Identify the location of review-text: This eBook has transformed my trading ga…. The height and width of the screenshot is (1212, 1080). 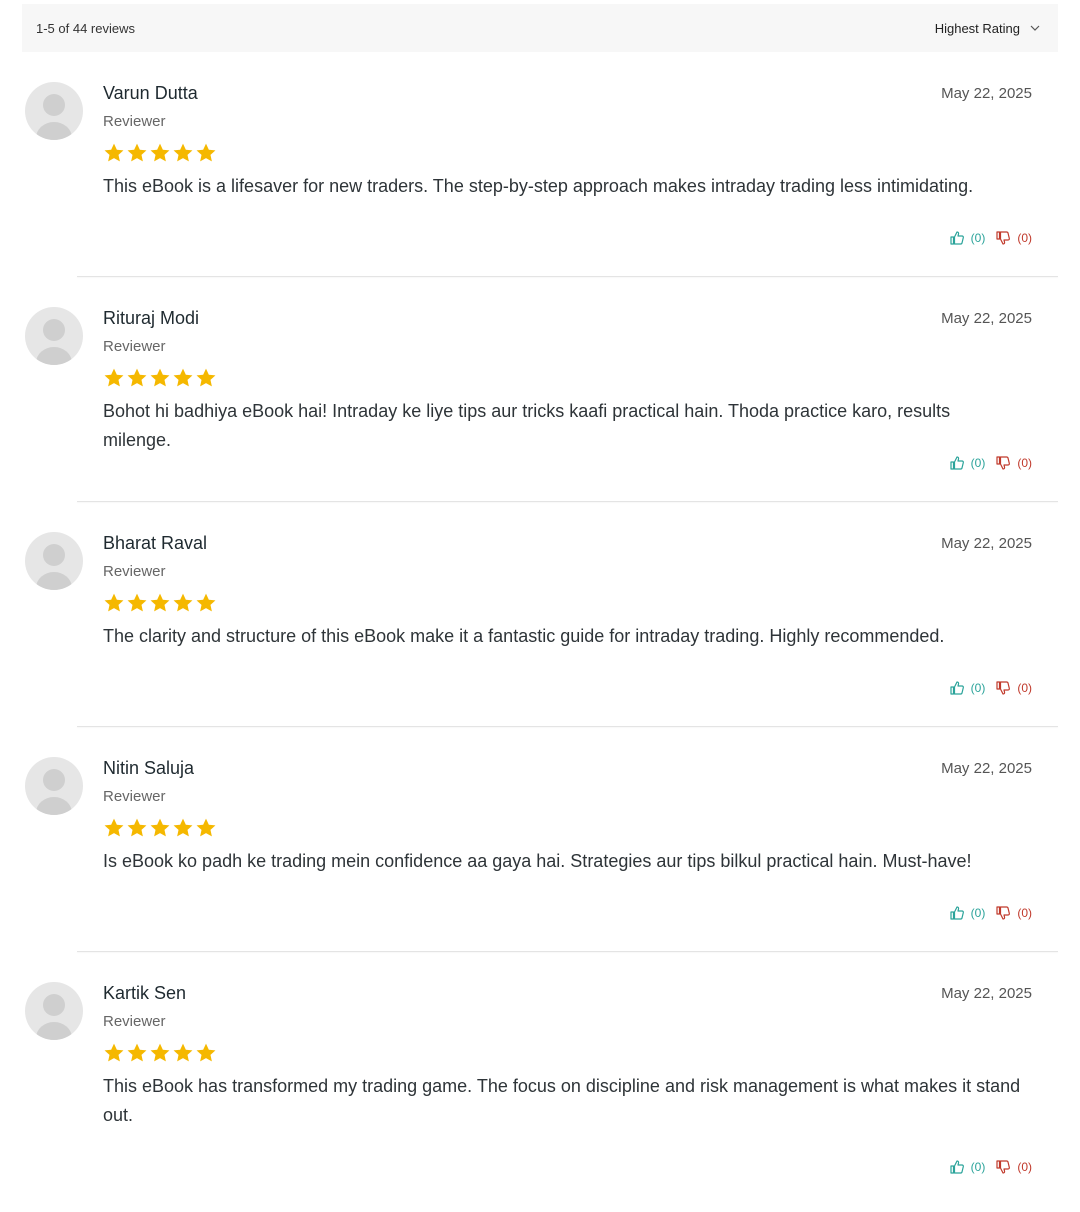
(562, 1100).